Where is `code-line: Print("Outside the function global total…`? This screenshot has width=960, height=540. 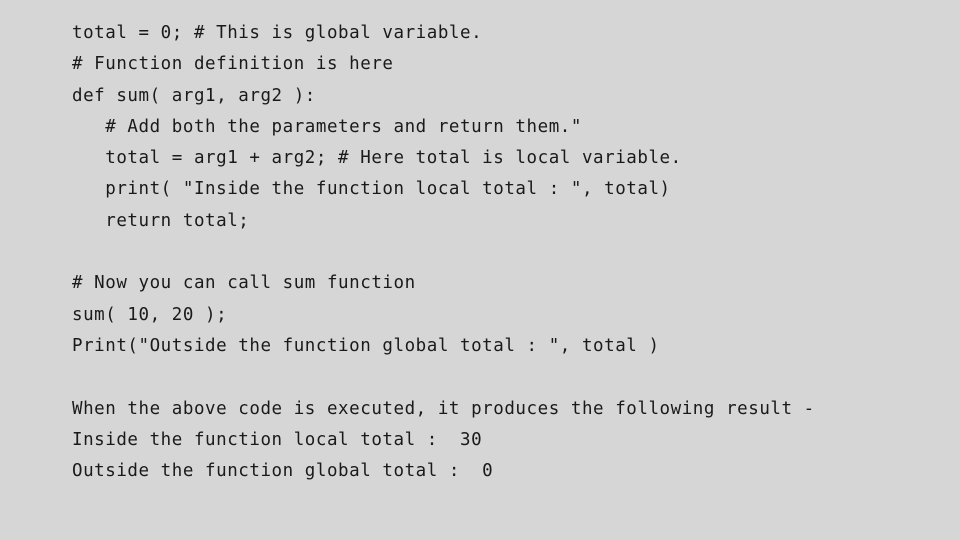
code-line: Print("Outside the function global total… is located at coordinates (366, 345).